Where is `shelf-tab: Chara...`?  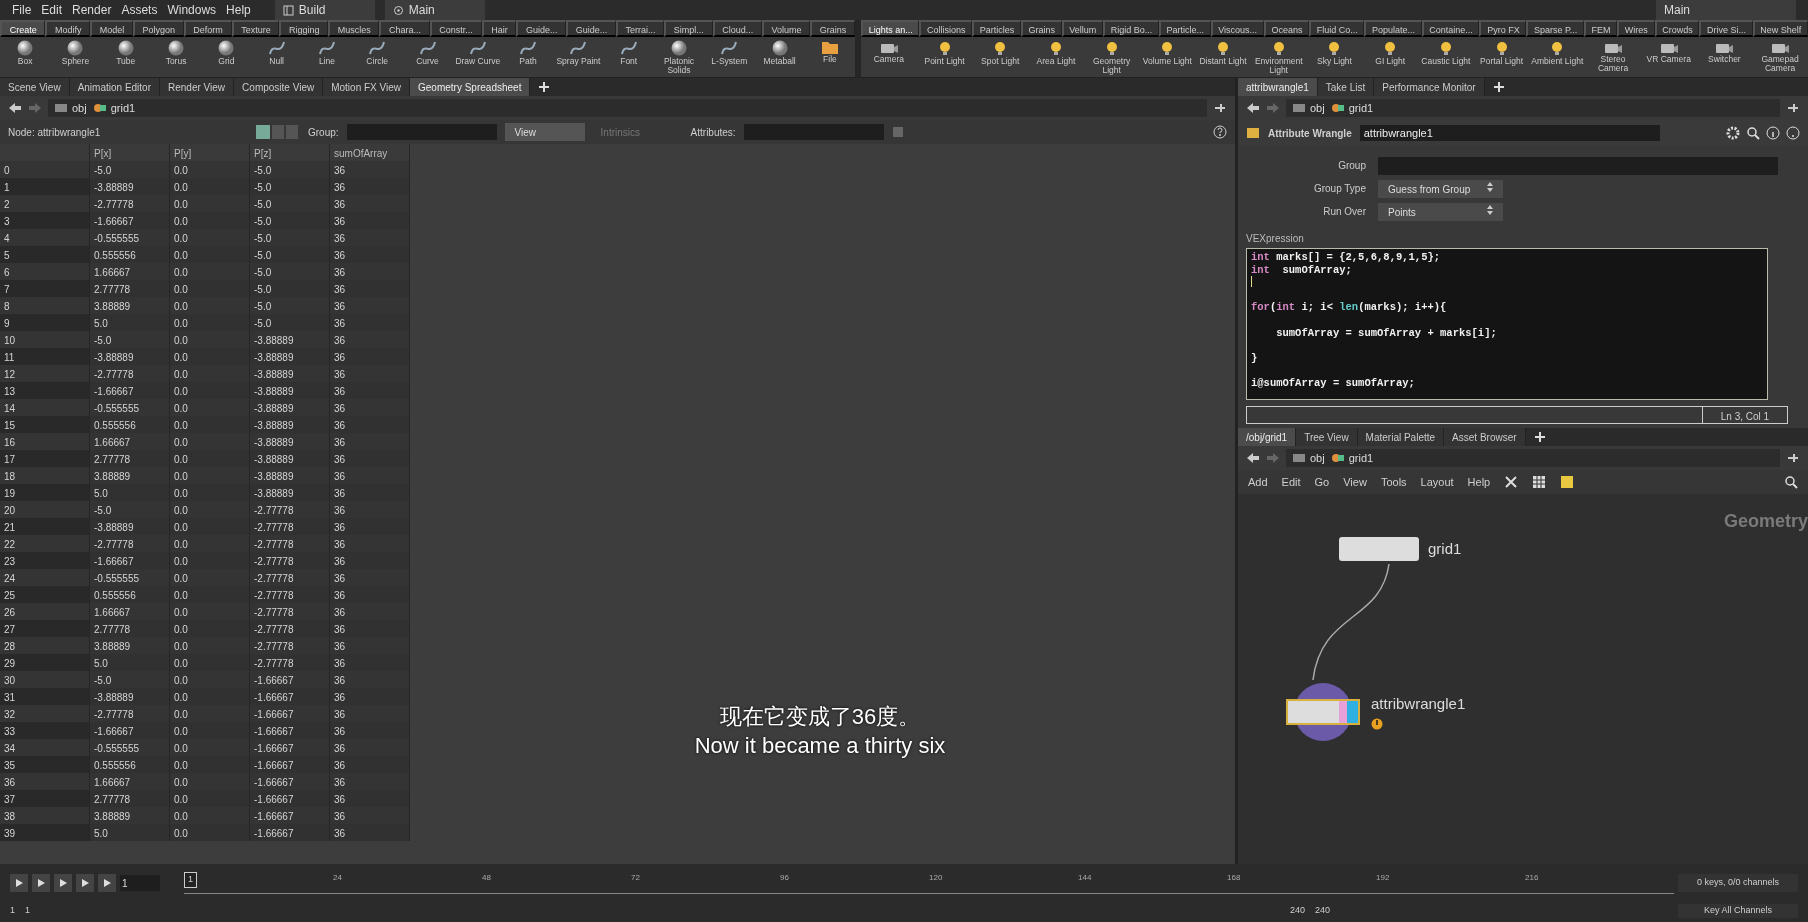
shelf-tab: Chara... is located at coordinates (404, 28).